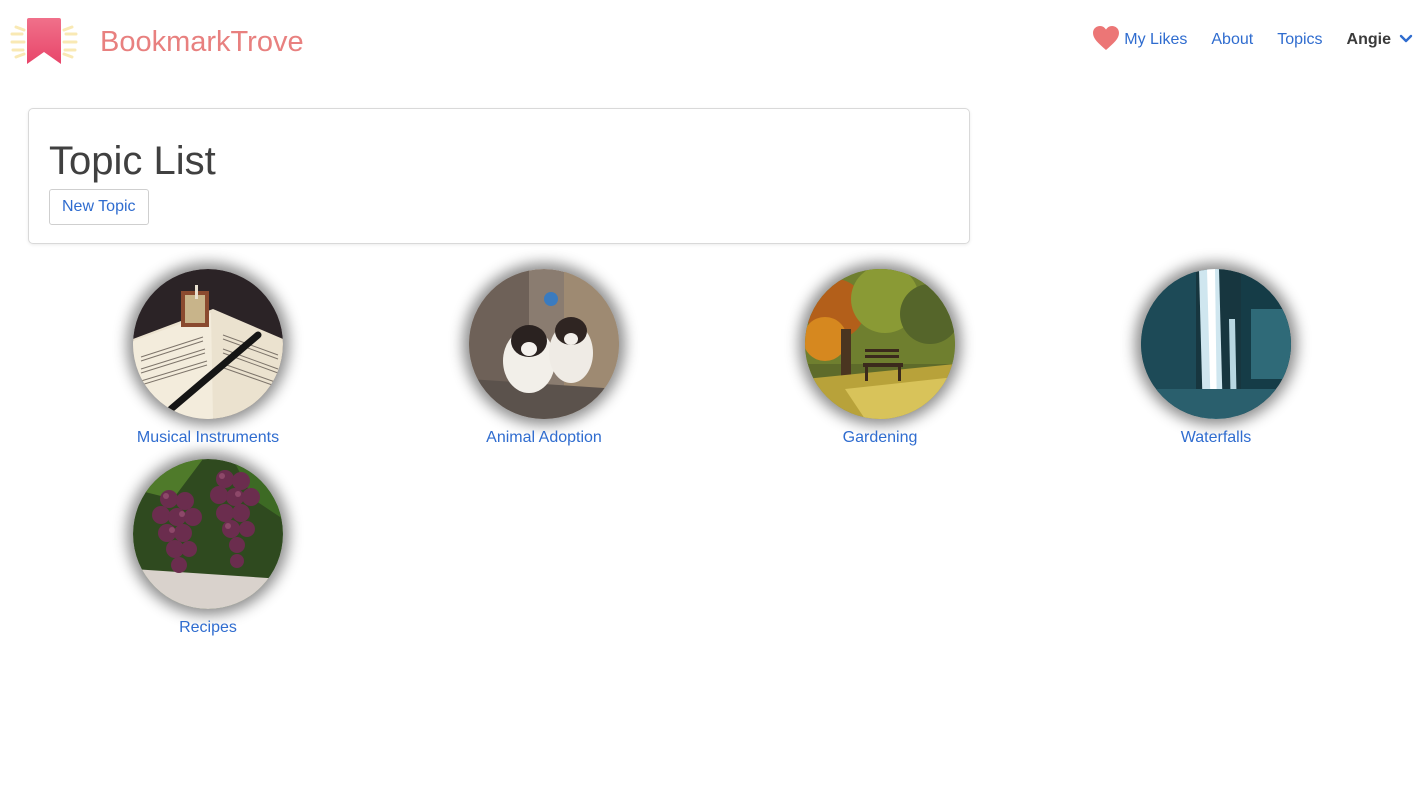 The image size is (1425, 792). I want to click on brand-logo, so click(44, 42).